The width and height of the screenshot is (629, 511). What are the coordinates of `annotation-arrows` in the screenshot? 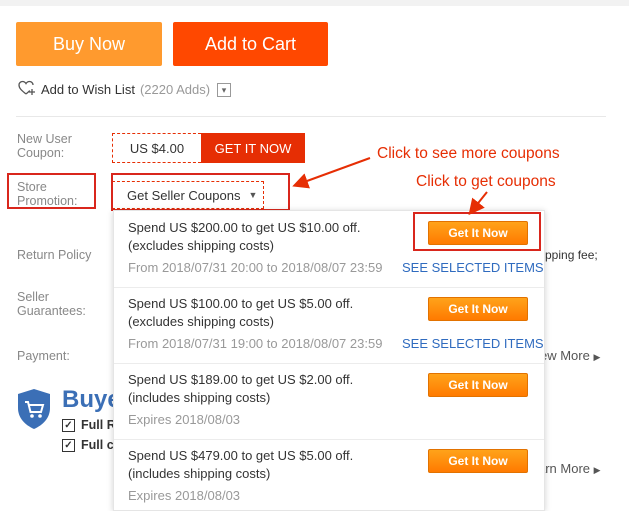 It's located at (390, 186).